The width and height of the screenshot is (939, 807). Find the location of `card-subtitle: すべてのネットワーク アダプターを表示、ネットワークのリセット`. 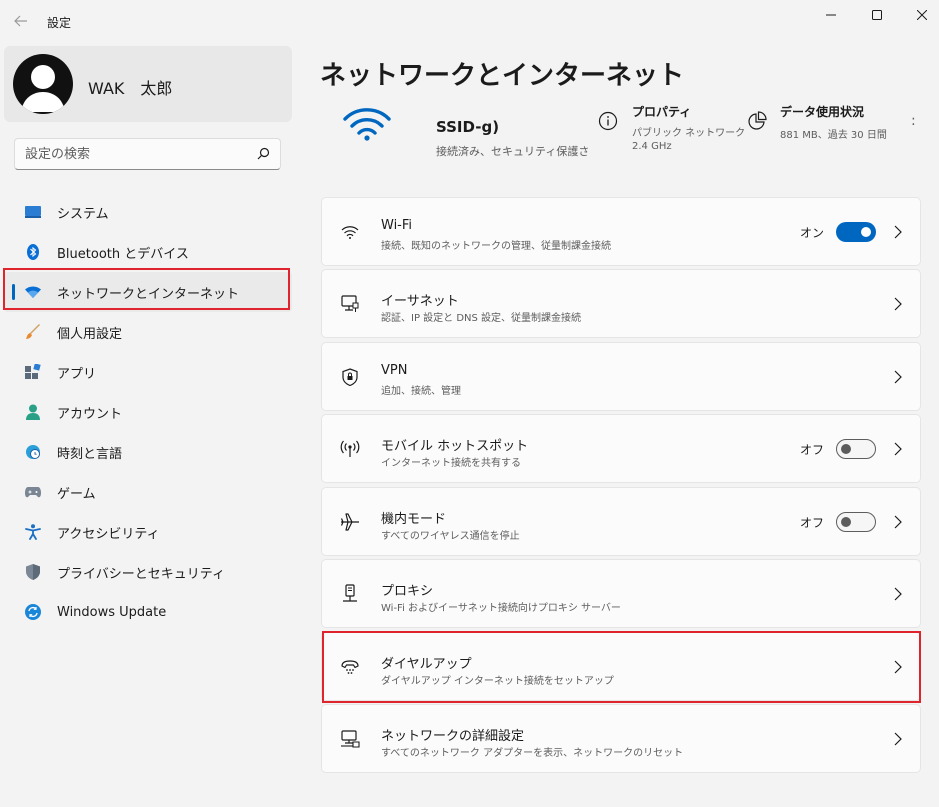

card-subtitle: すべてのネットワーク アダプターを表示、ネットワークのリセット is located at coordinates (532, 753).